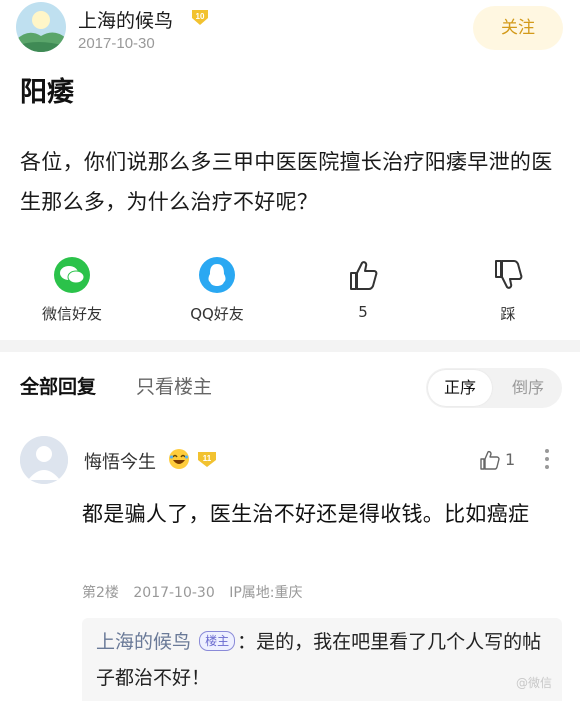  What do you see at coordinates (41, 27) in the screenshot?
I see `author-avatar` at bounding box center [41, 27].